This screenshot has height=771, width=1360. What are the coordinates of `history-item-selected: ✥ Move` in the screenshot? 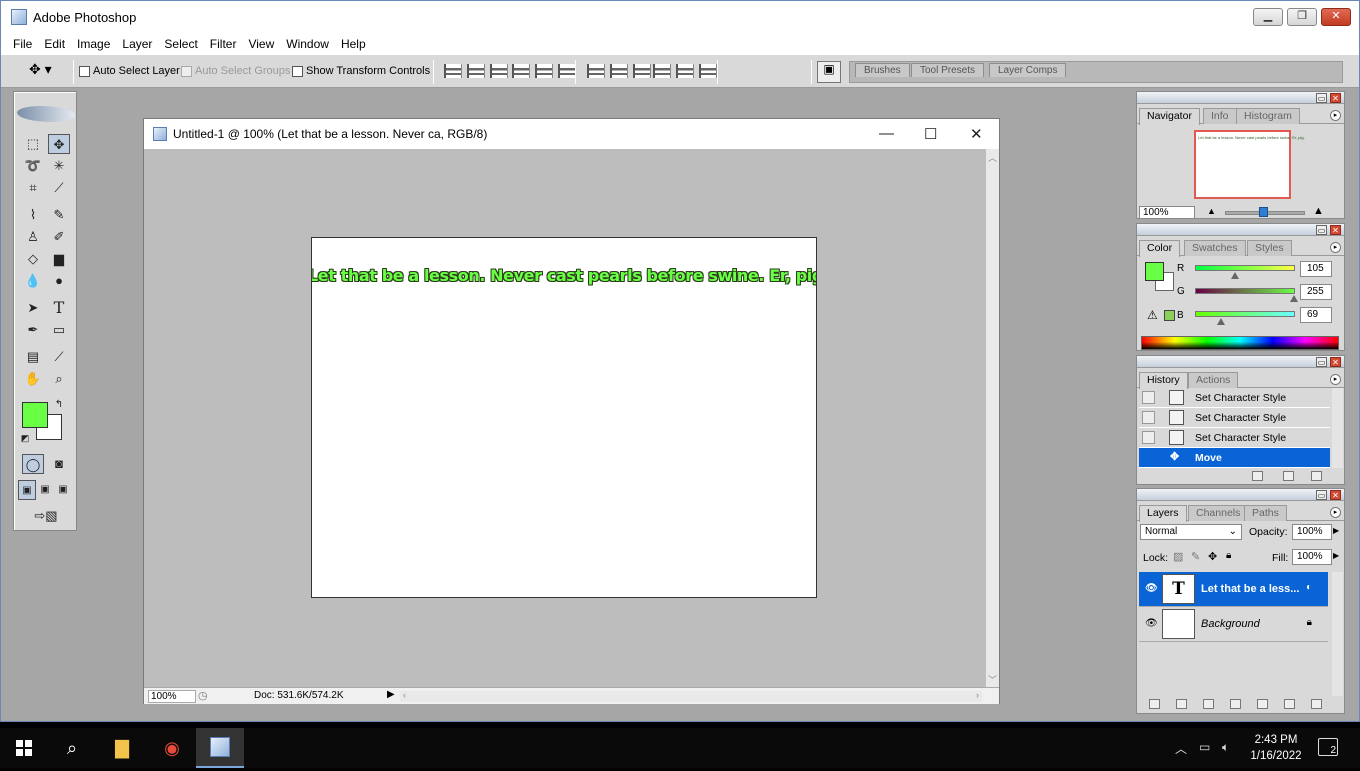 It's located at (1234, 458).